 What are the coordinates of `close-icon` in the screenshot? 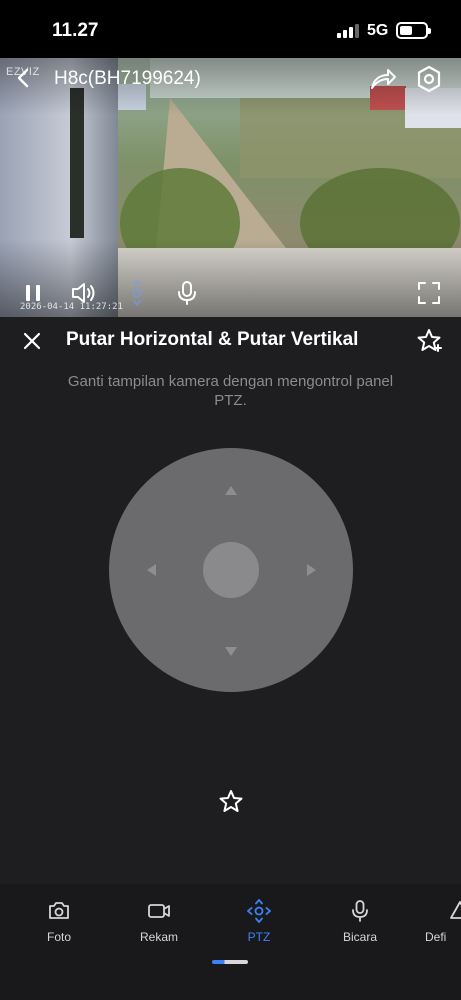 It's located at (32, 341).